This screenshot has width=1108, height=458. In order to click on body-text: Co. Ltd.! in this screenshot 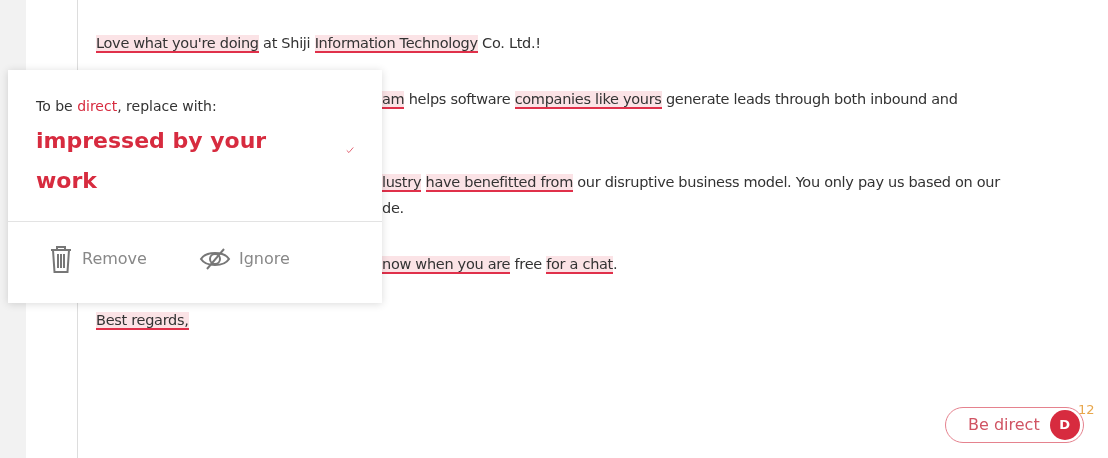, I will do `click(511, 43)`.